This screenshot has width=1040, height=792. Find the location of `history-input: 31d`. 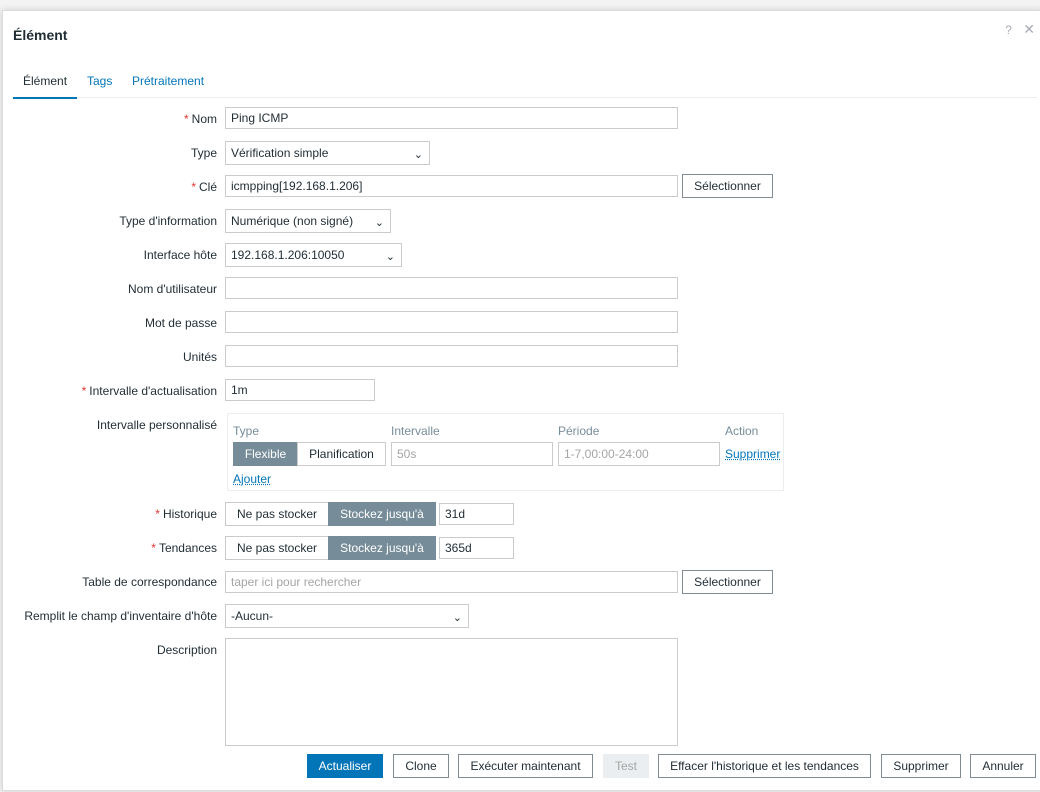

history-input: 31d is located at coordinates (476, 514).